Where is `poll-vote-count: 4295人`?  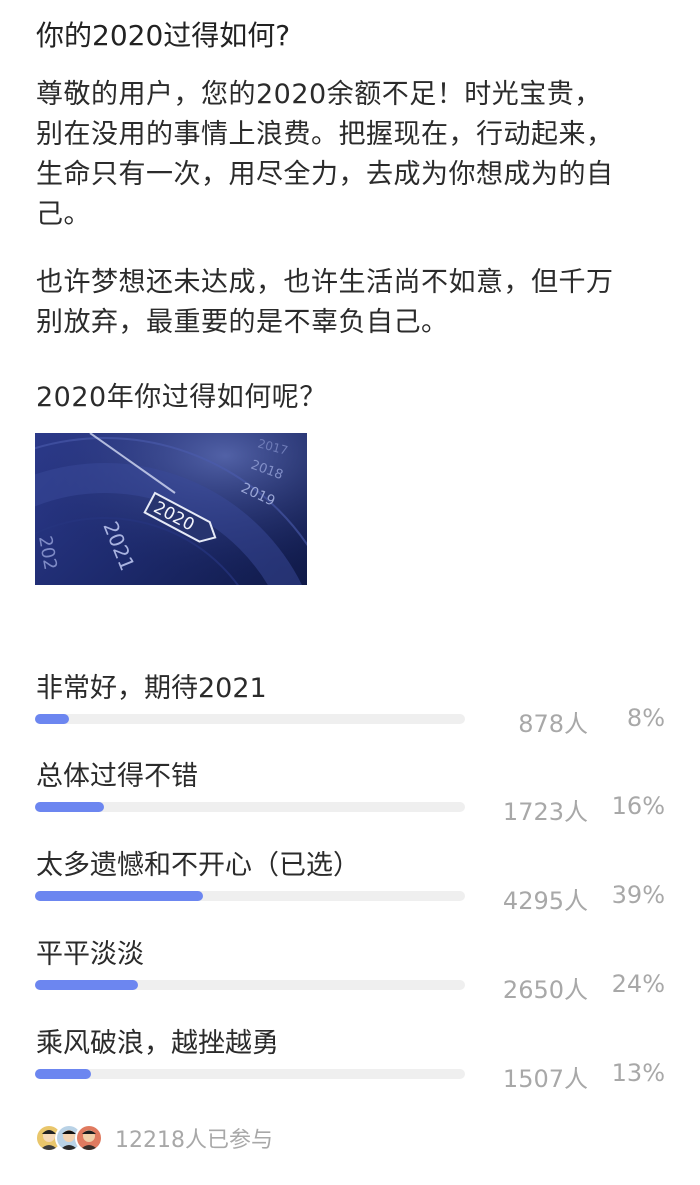
poll-vote-count: 4295人 is located at coordinates (545, 901).